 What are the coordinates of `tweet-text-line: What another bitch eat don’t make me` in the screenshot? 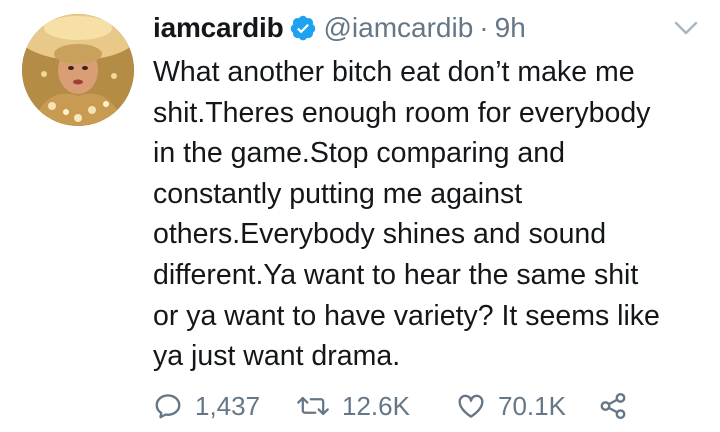 It's located at (394, 72).